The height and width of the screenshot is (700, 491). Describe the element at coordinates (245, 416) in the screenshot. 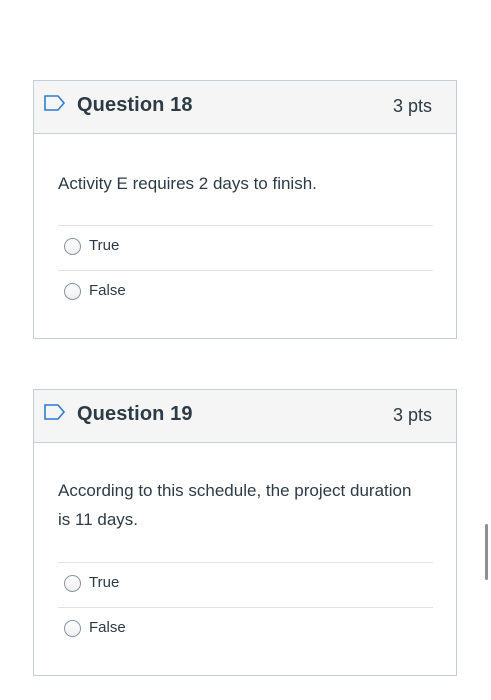

I see `question-header: Question 19 3 pts` at that location.